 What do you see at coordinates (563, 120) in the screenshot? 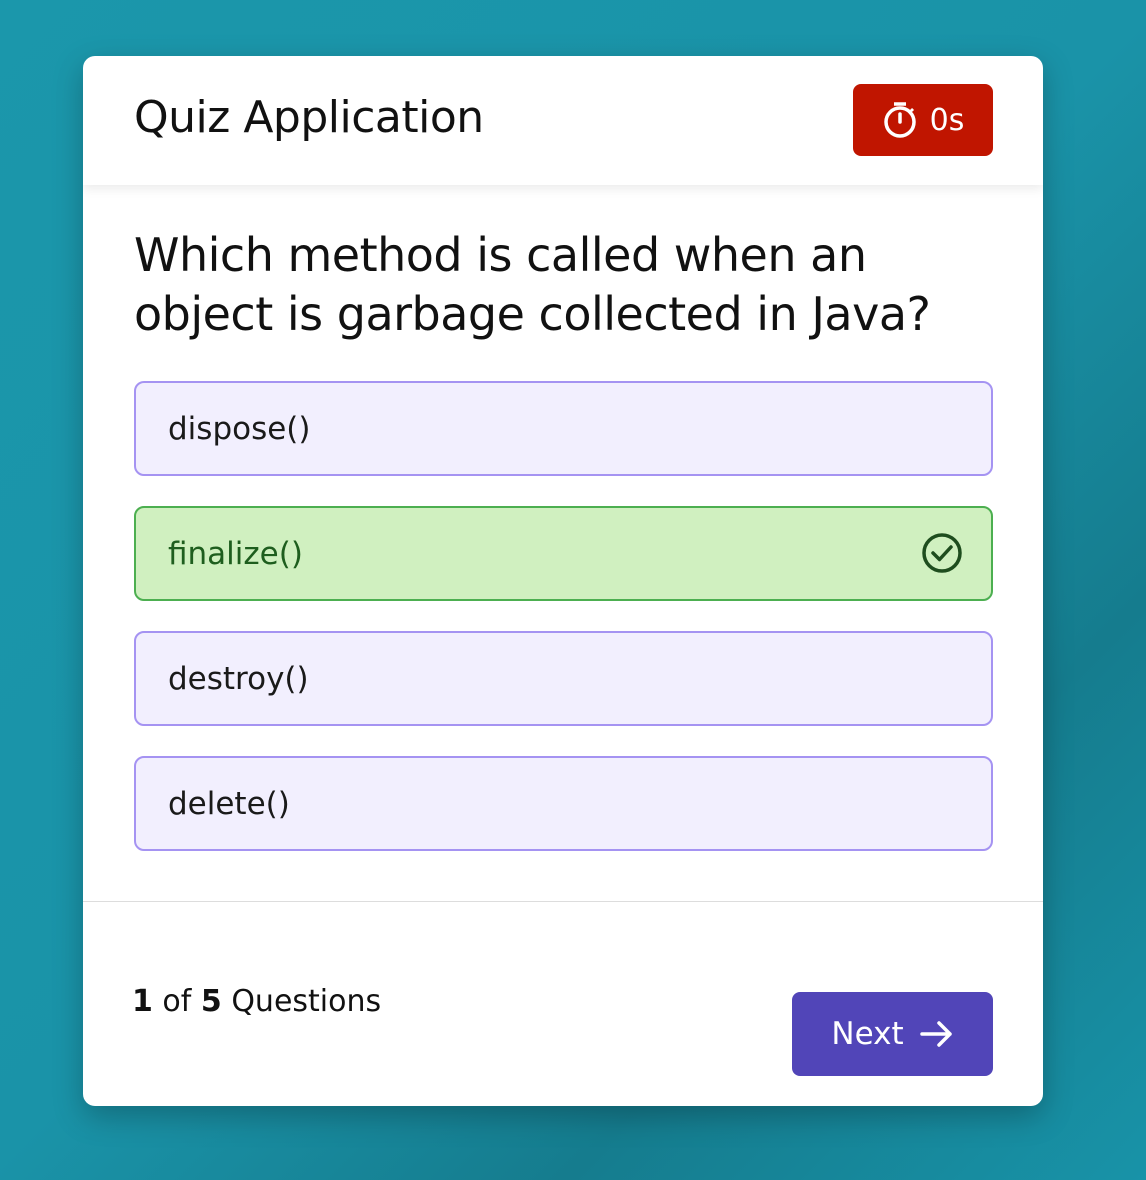
I see `header: Quiz Application 0s` at bounding box center [563, 120].